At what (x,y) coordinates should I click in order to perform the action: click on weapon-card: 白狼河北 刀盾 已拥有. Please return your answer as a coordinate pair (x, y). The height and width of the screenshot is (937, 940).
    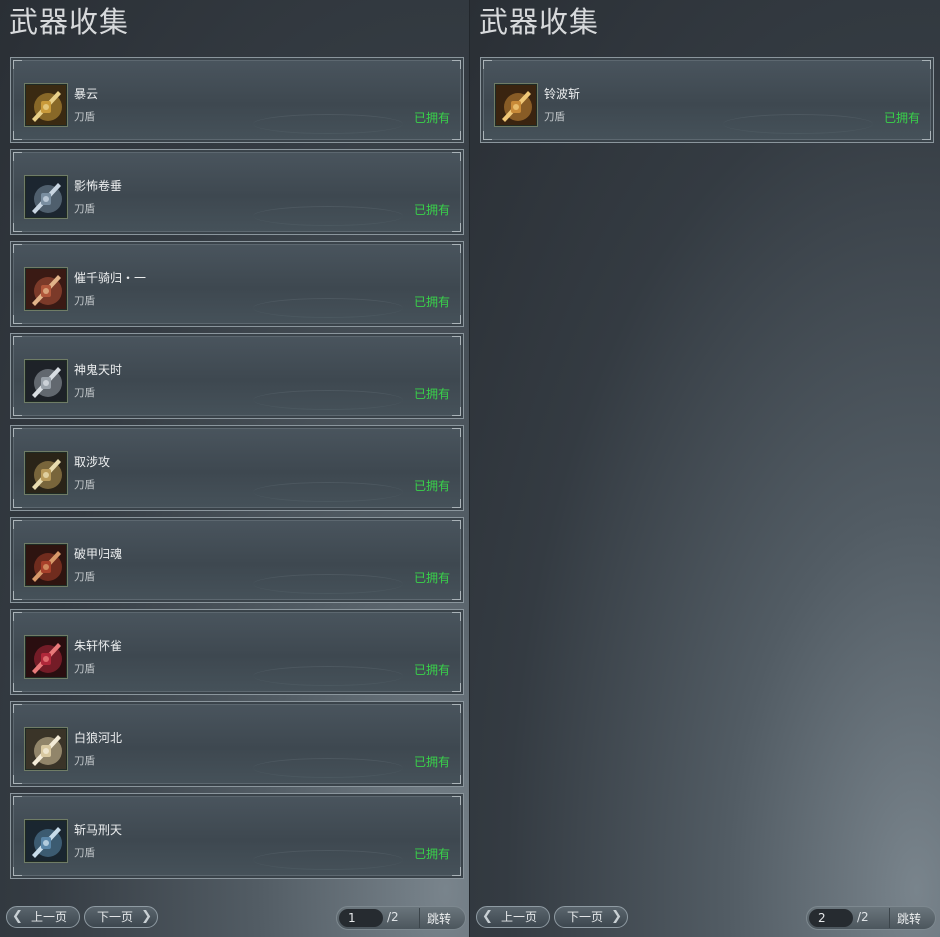
    Looking at the image, I should click on (237, 744).